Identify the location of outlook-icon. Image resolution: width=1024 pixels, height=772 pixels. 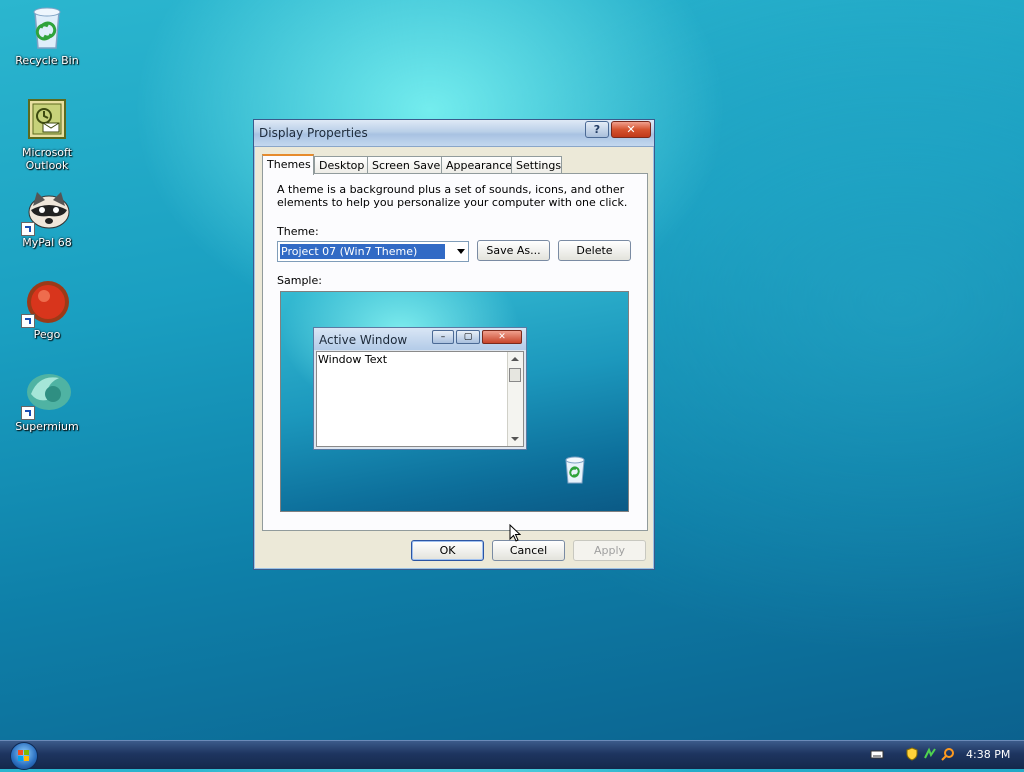
(47, 120).